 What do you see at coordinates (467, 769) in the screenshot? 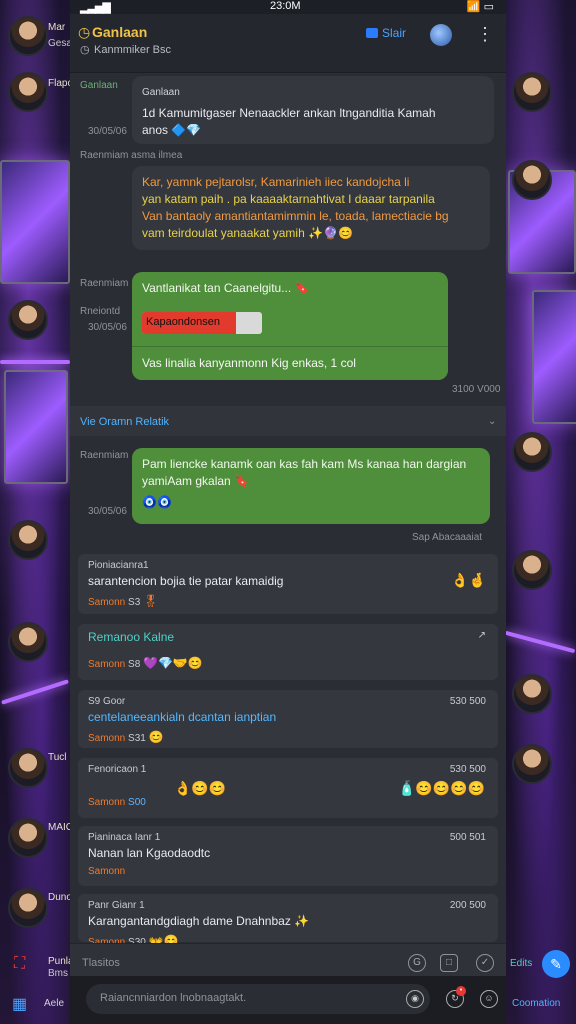
I see `card-time: 530 500` at bounding box center [467, 769].